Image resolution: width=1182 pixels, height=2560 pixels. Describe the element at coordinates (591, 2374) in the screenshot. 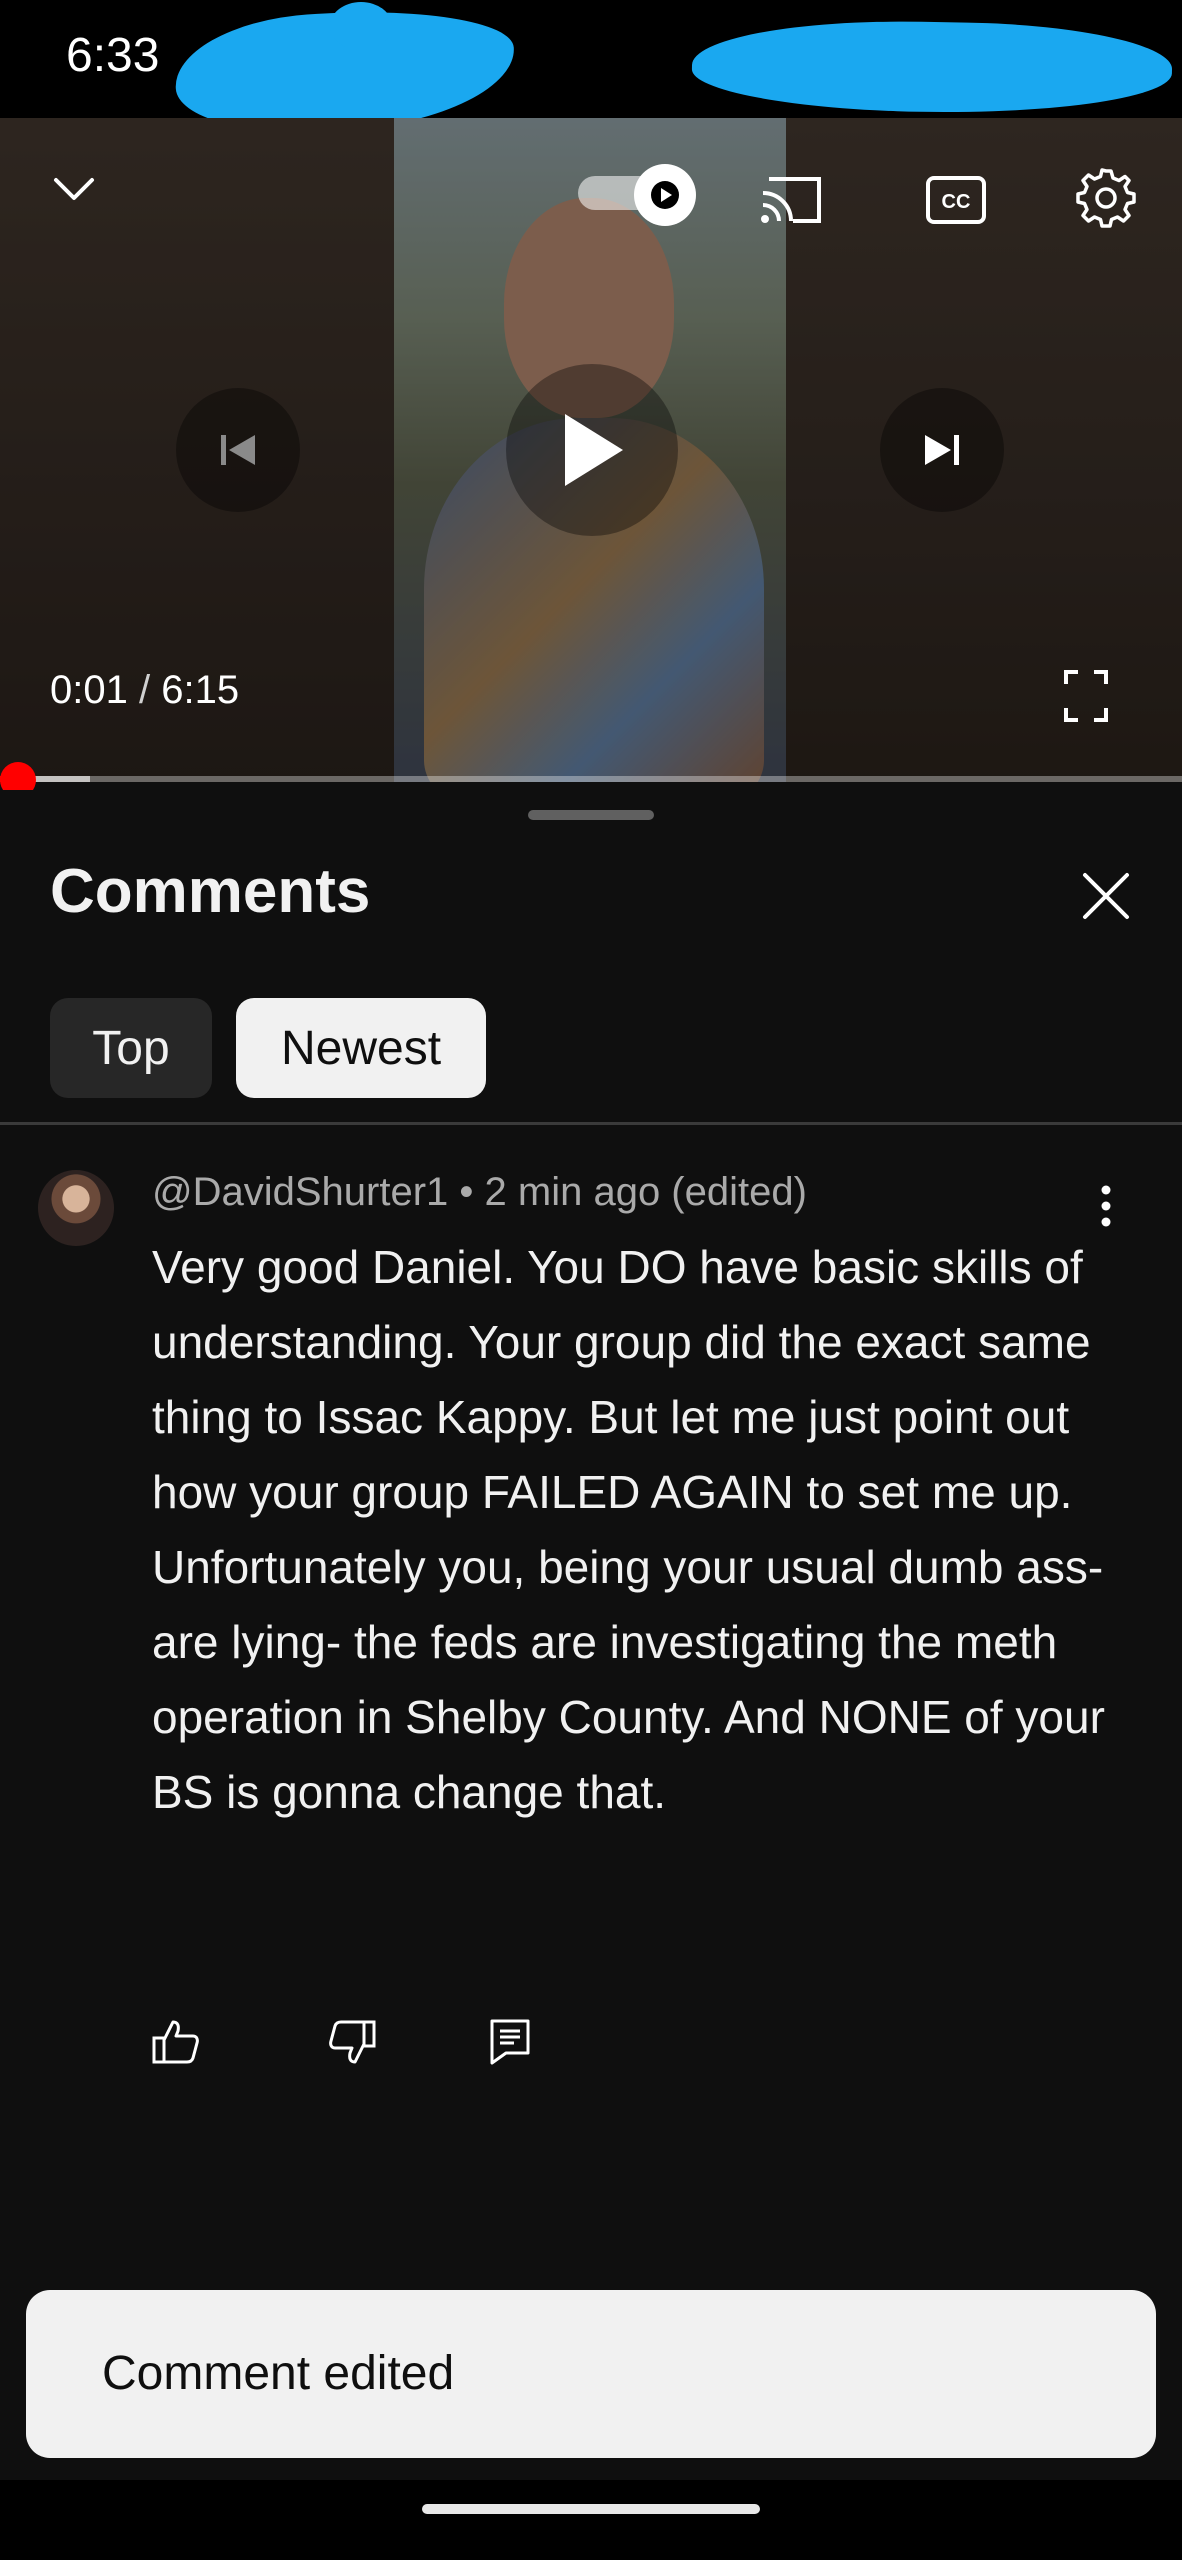

I see `snackbar: Comment edited` at that location.